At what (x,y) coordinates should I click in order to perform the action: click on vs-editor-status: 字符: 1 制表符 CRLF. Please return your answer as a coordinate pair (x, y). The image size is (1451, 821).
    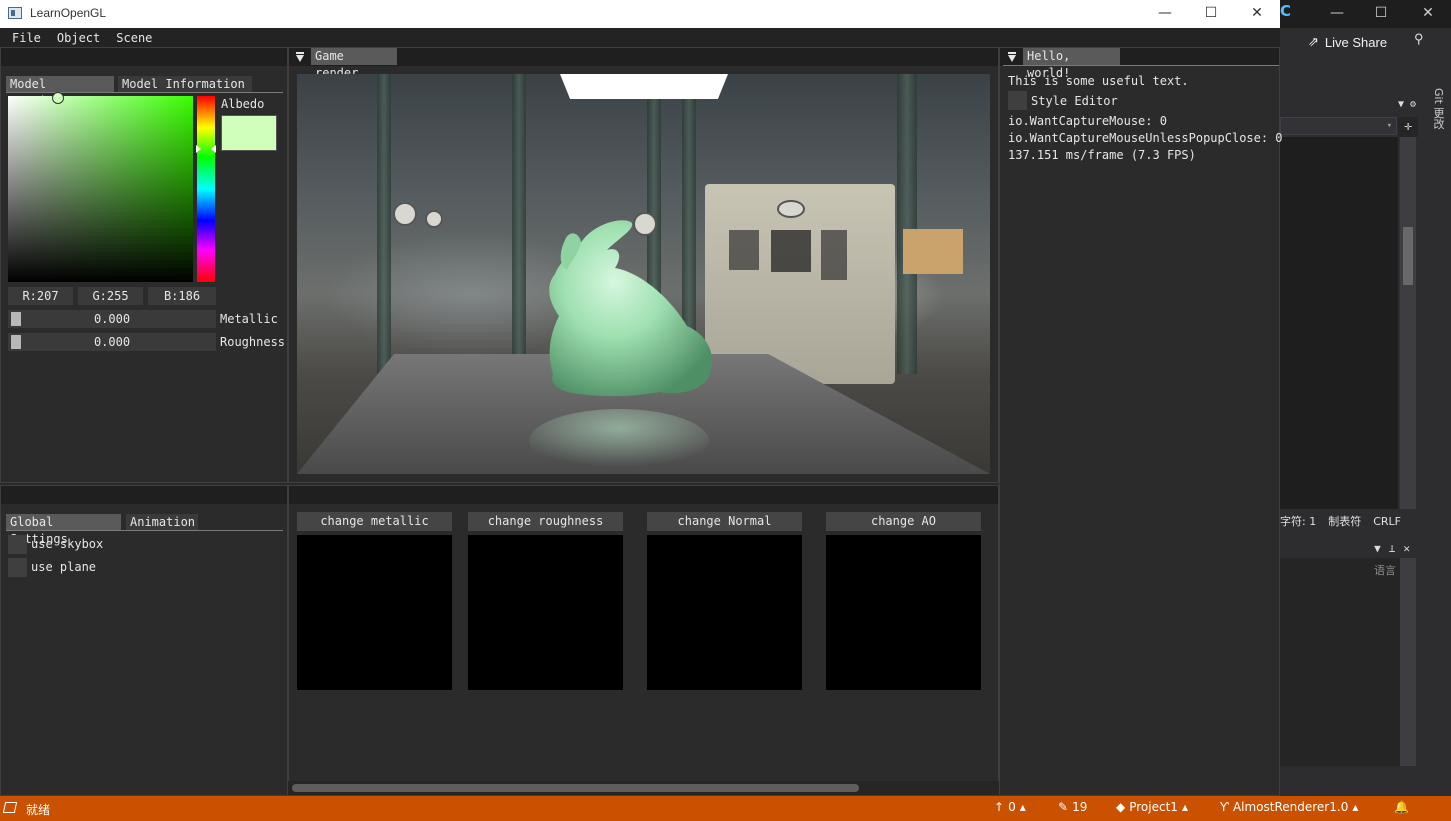
    Looking at the image, I should click on (1365, 521).